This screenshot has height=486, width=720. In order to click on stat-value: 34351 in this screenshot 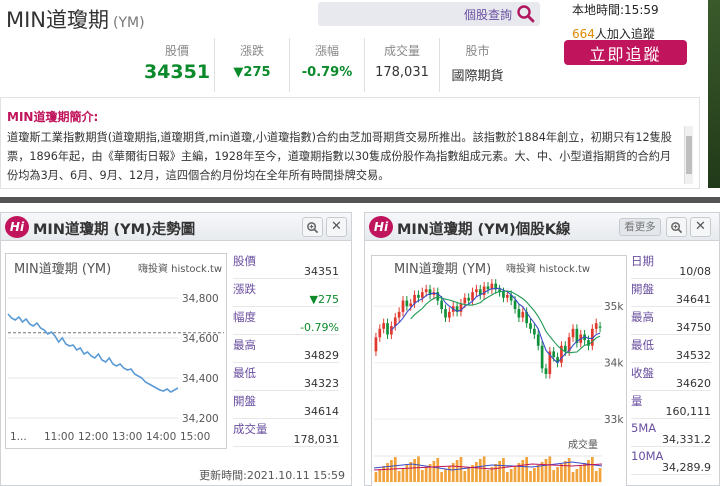, I will do `click(321, 271)`.